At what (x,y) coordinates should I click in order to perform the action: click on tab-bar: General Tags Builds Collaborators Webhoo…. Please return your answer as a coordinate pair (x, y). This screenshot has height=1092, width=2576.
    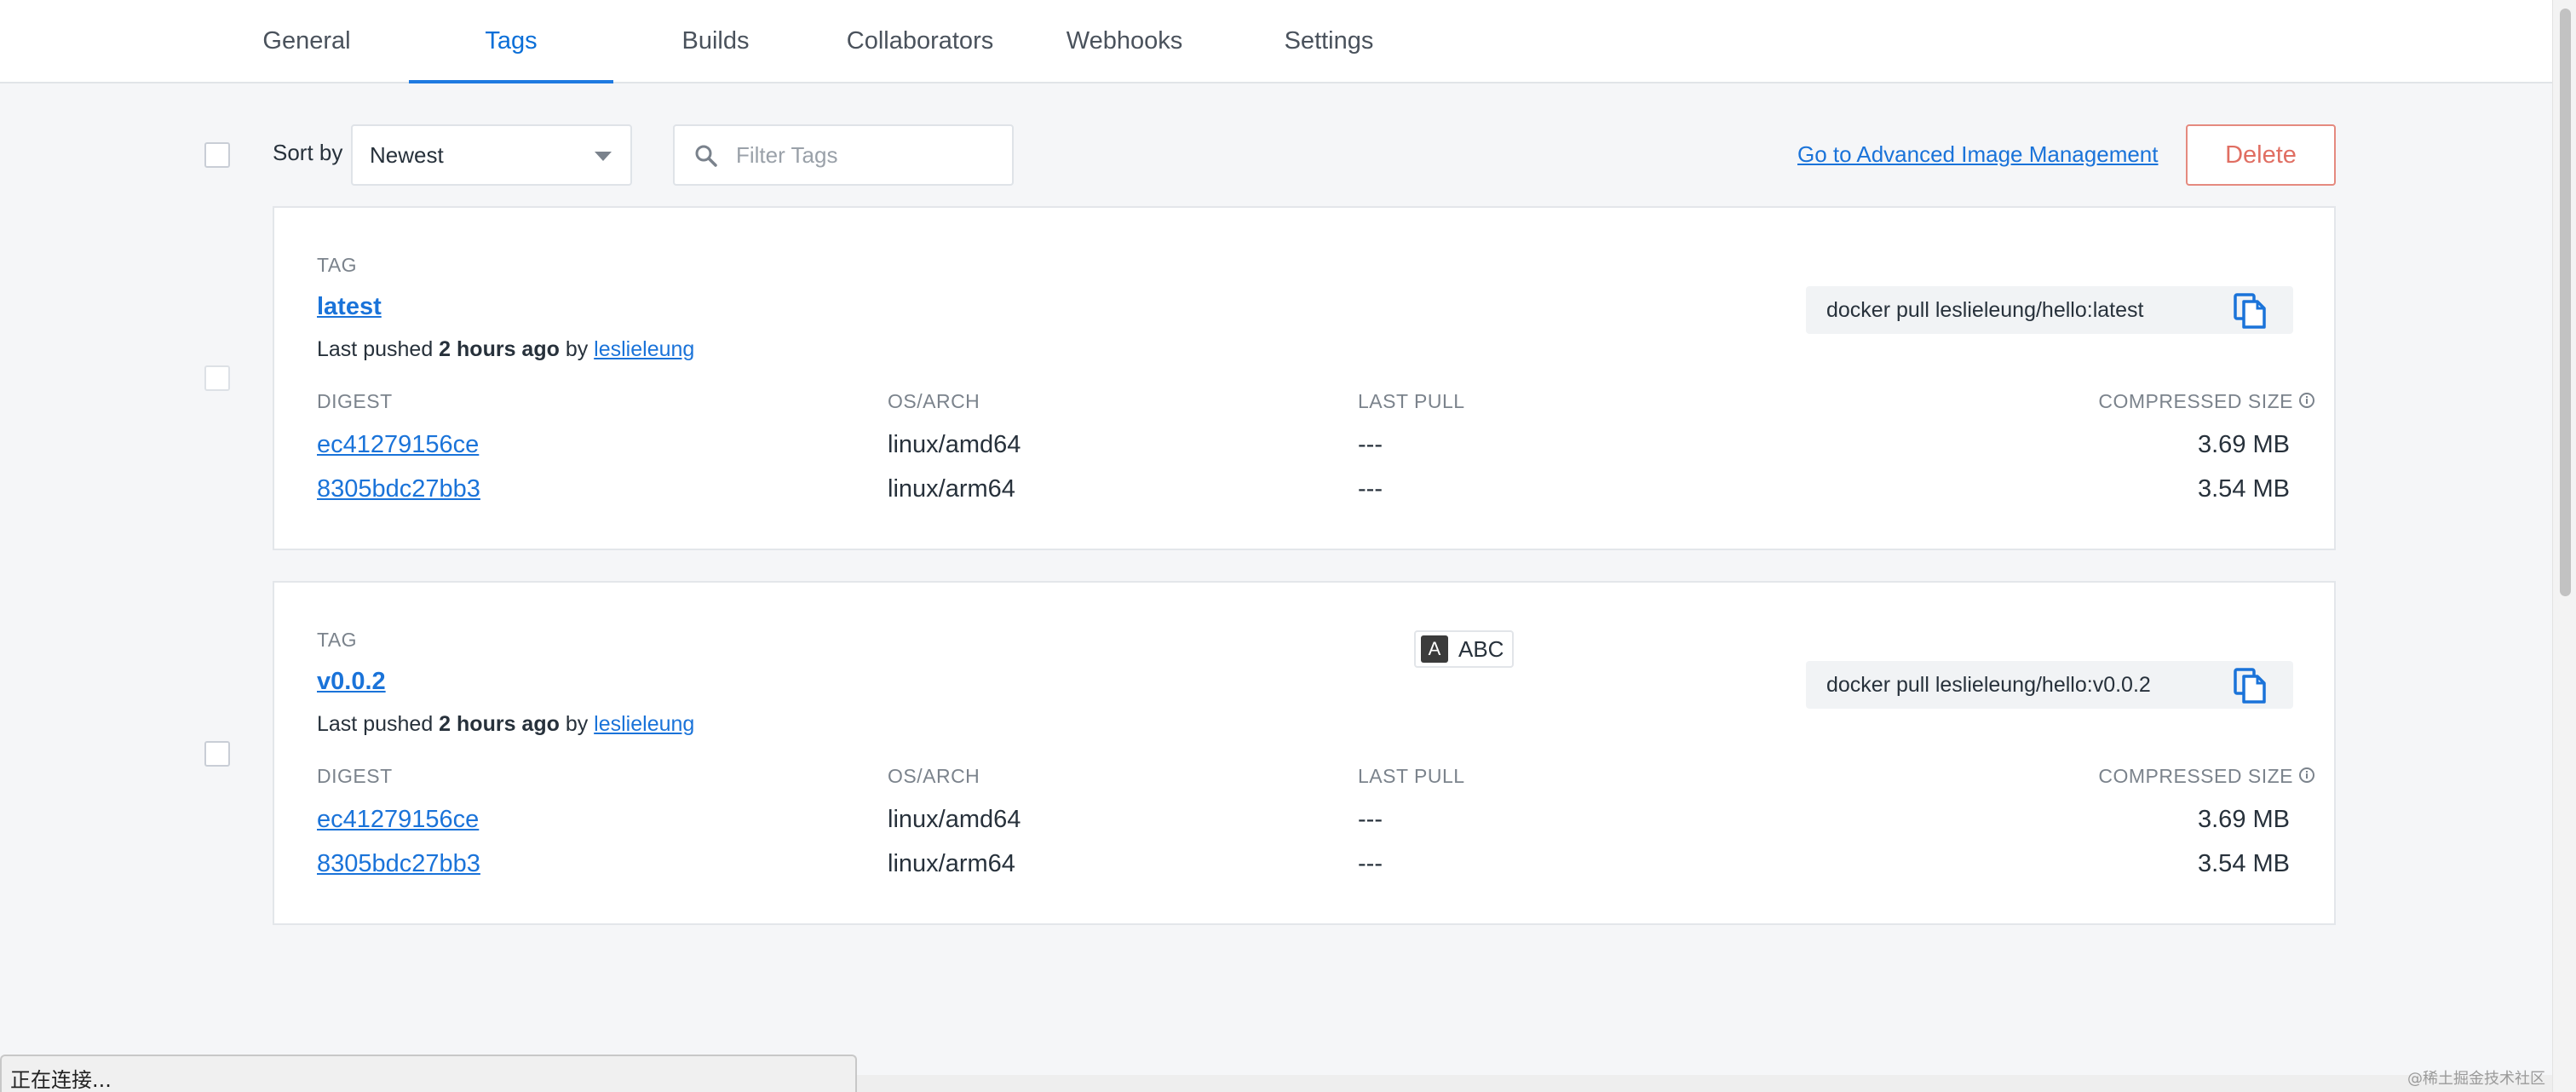
    Looking at the image, I should click on (1276, 41).